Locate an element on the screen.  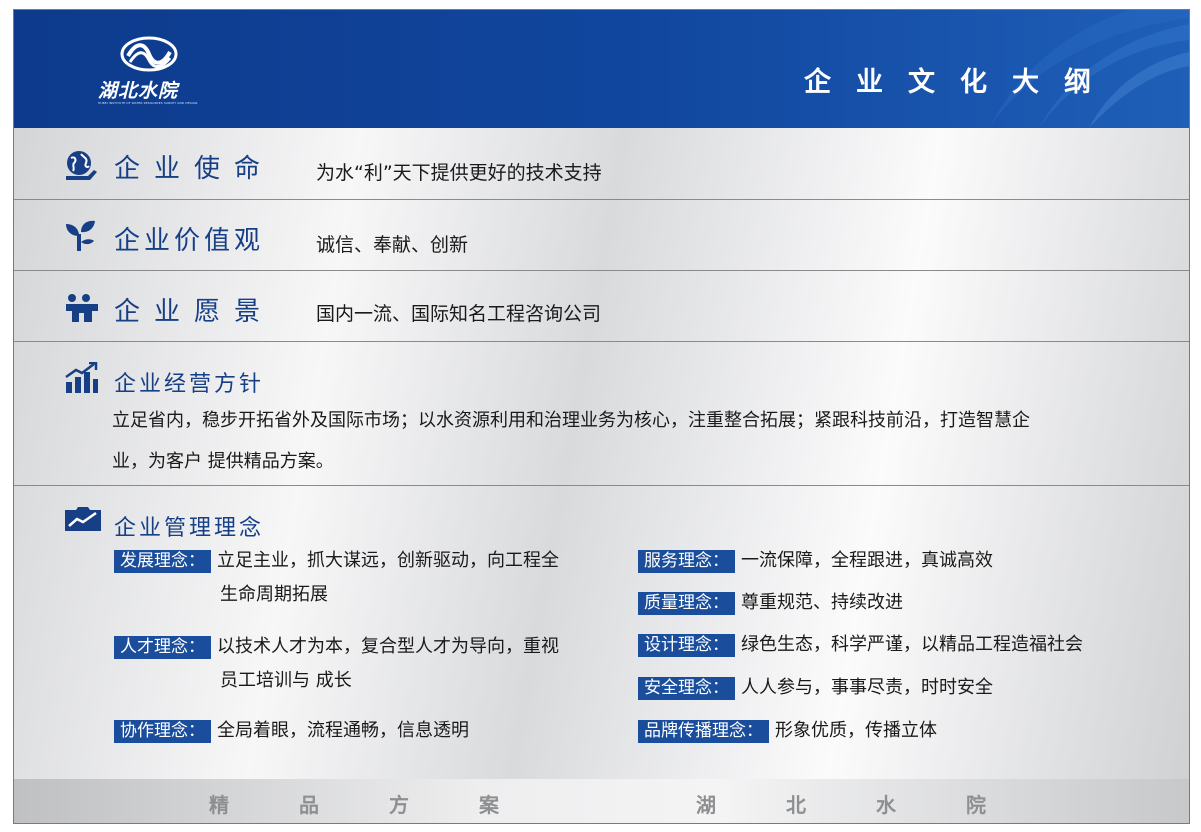
concept-tag: 人才理念： is located at coordinates (162, 647).